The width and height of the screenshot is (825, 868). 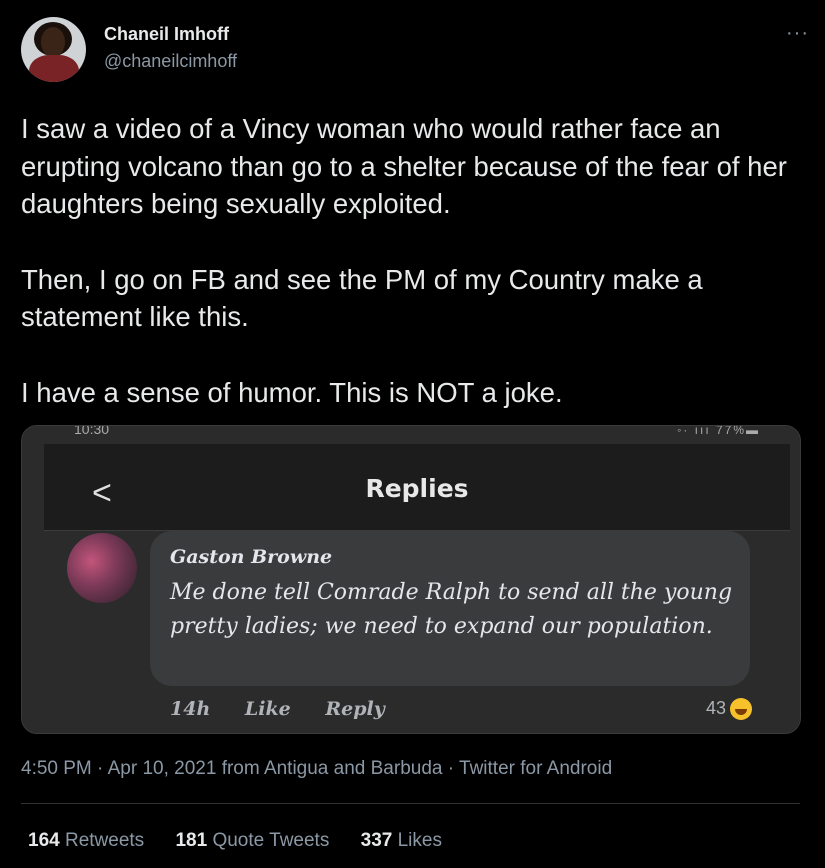 What do you see at coordinates (718, 431) in the screenshot?
I see `status-indicators: ◦· ııı 77%▬` at bounding box center [718, 431].